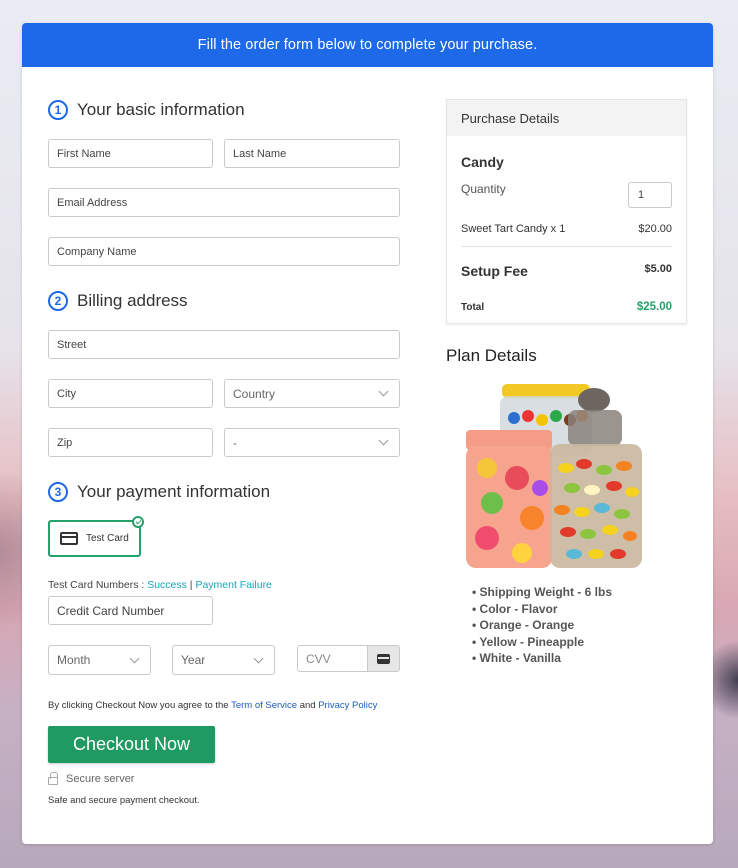 The image size is (738, 868). Describe the element at coordinates (74, 660) in the screenshot. I see `month-select-value: Month` at that location.